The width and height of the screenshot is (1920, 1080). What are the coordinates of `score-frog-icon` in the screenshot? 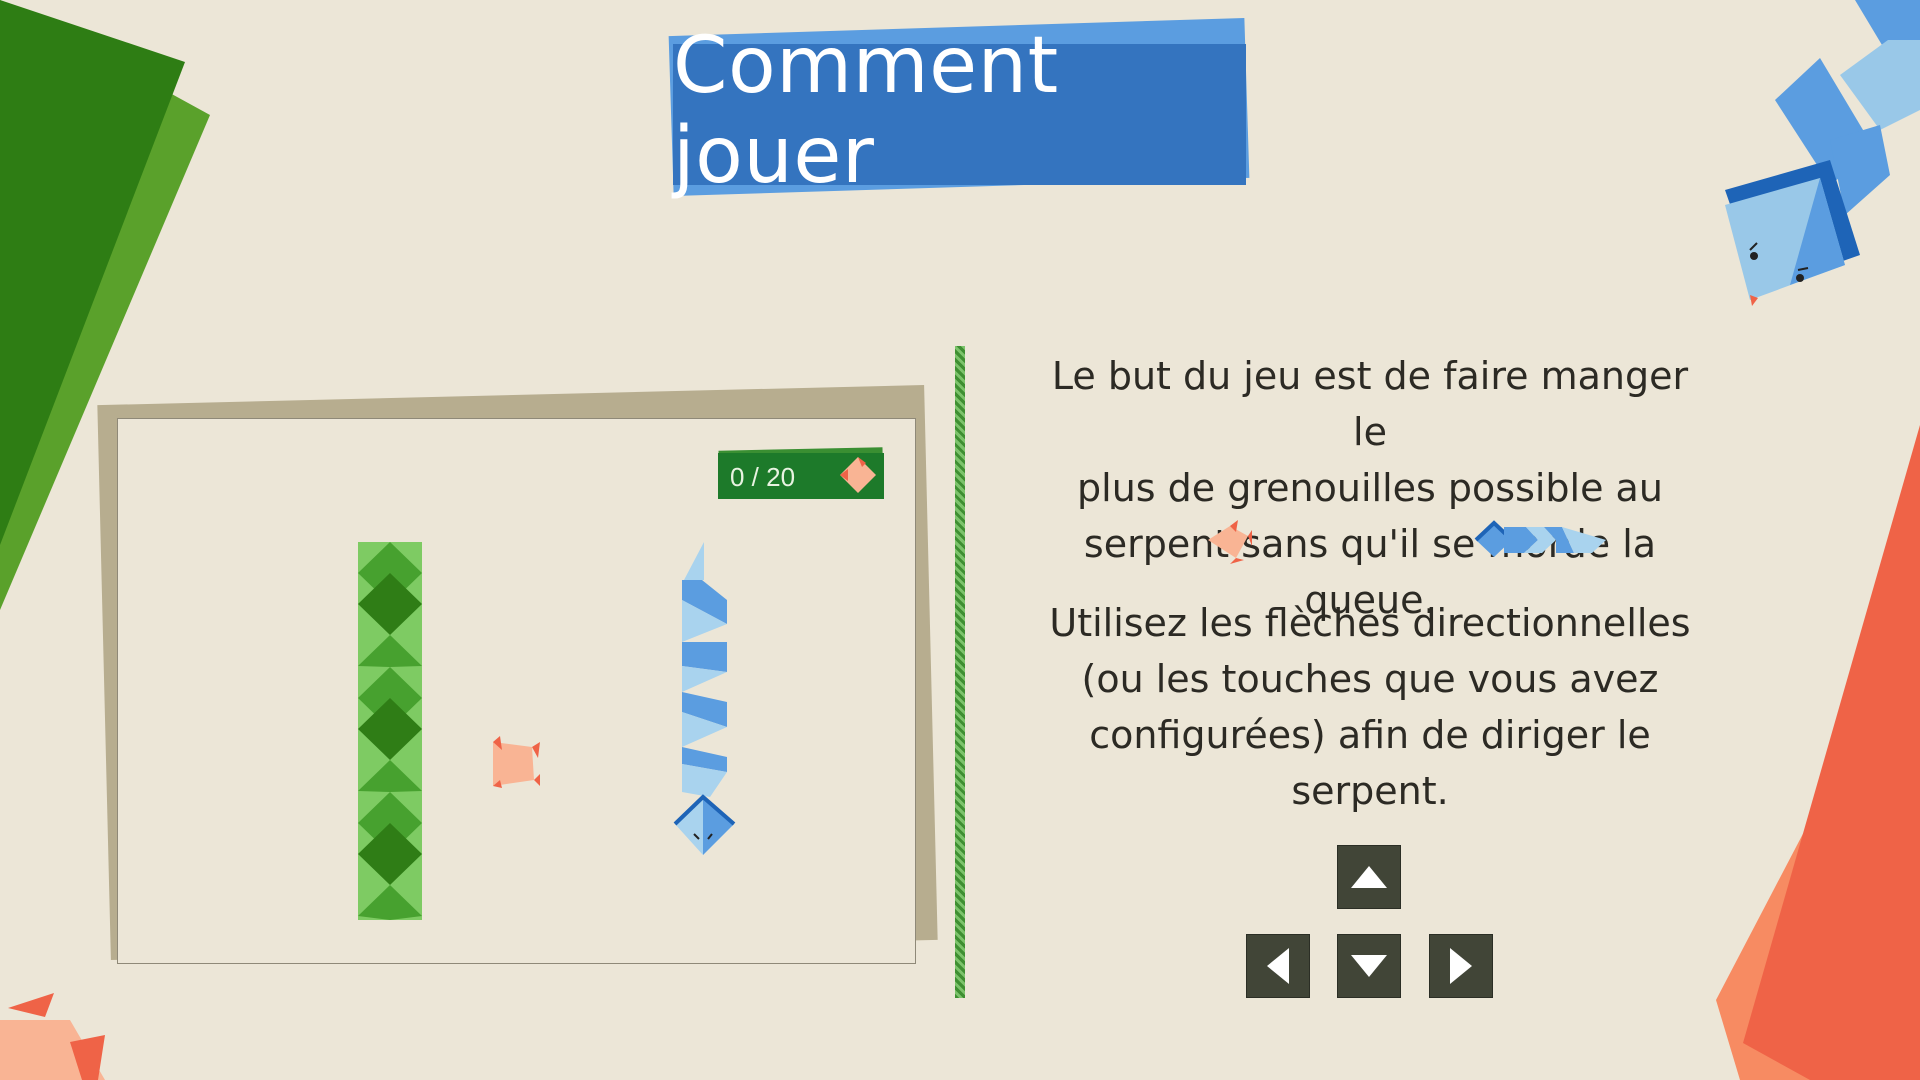 It's located at (858, 475).